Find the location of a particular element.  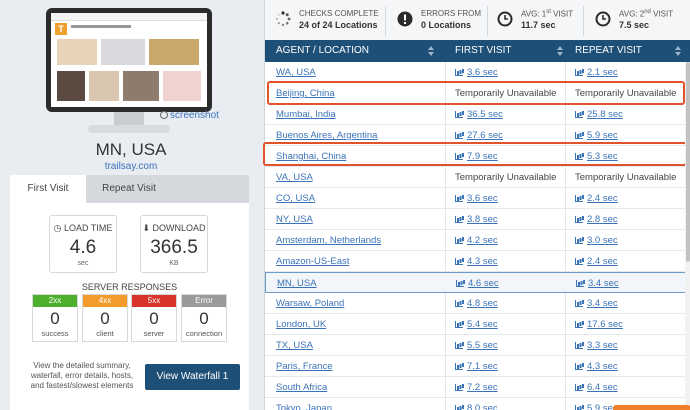

table-row: MN, USA 4.6 sec 3.4 sec is located at coordinates (477, 282).